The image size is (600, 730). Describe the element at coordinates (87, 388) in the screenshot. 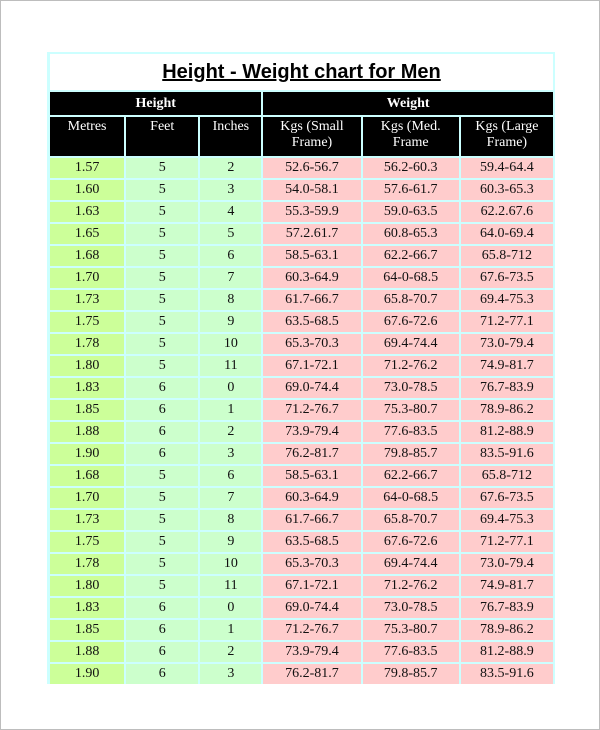

I see `cell-metres: 1.83` at that location.